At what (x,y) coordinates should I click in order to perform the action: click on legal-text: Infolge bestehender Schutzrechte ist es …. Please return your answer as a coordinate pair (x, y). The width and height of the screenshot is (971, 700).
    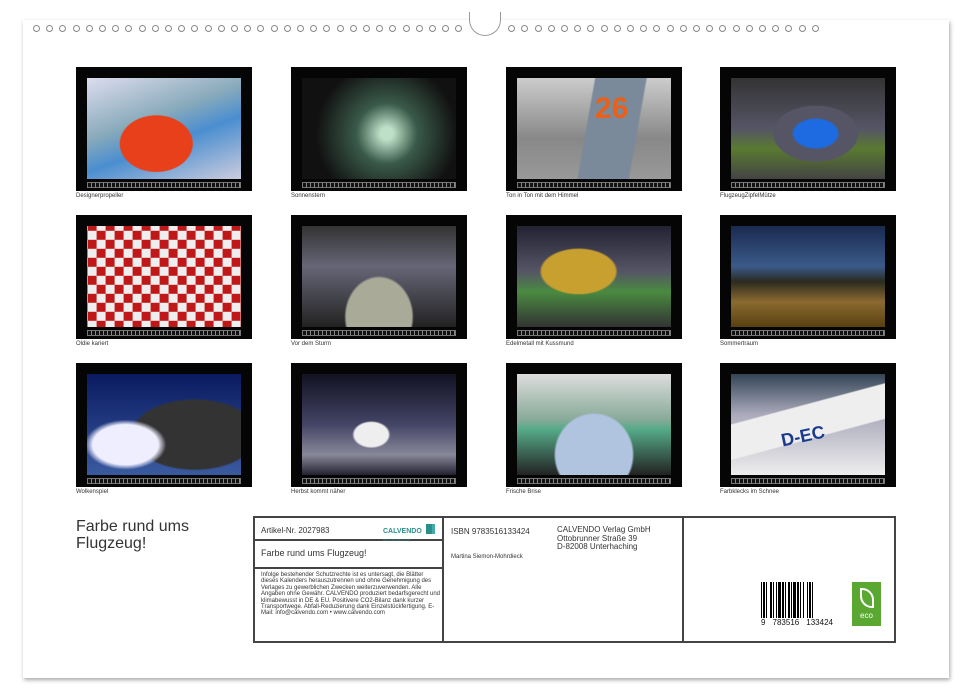
    Looking at the image, I should click on (350, 594).